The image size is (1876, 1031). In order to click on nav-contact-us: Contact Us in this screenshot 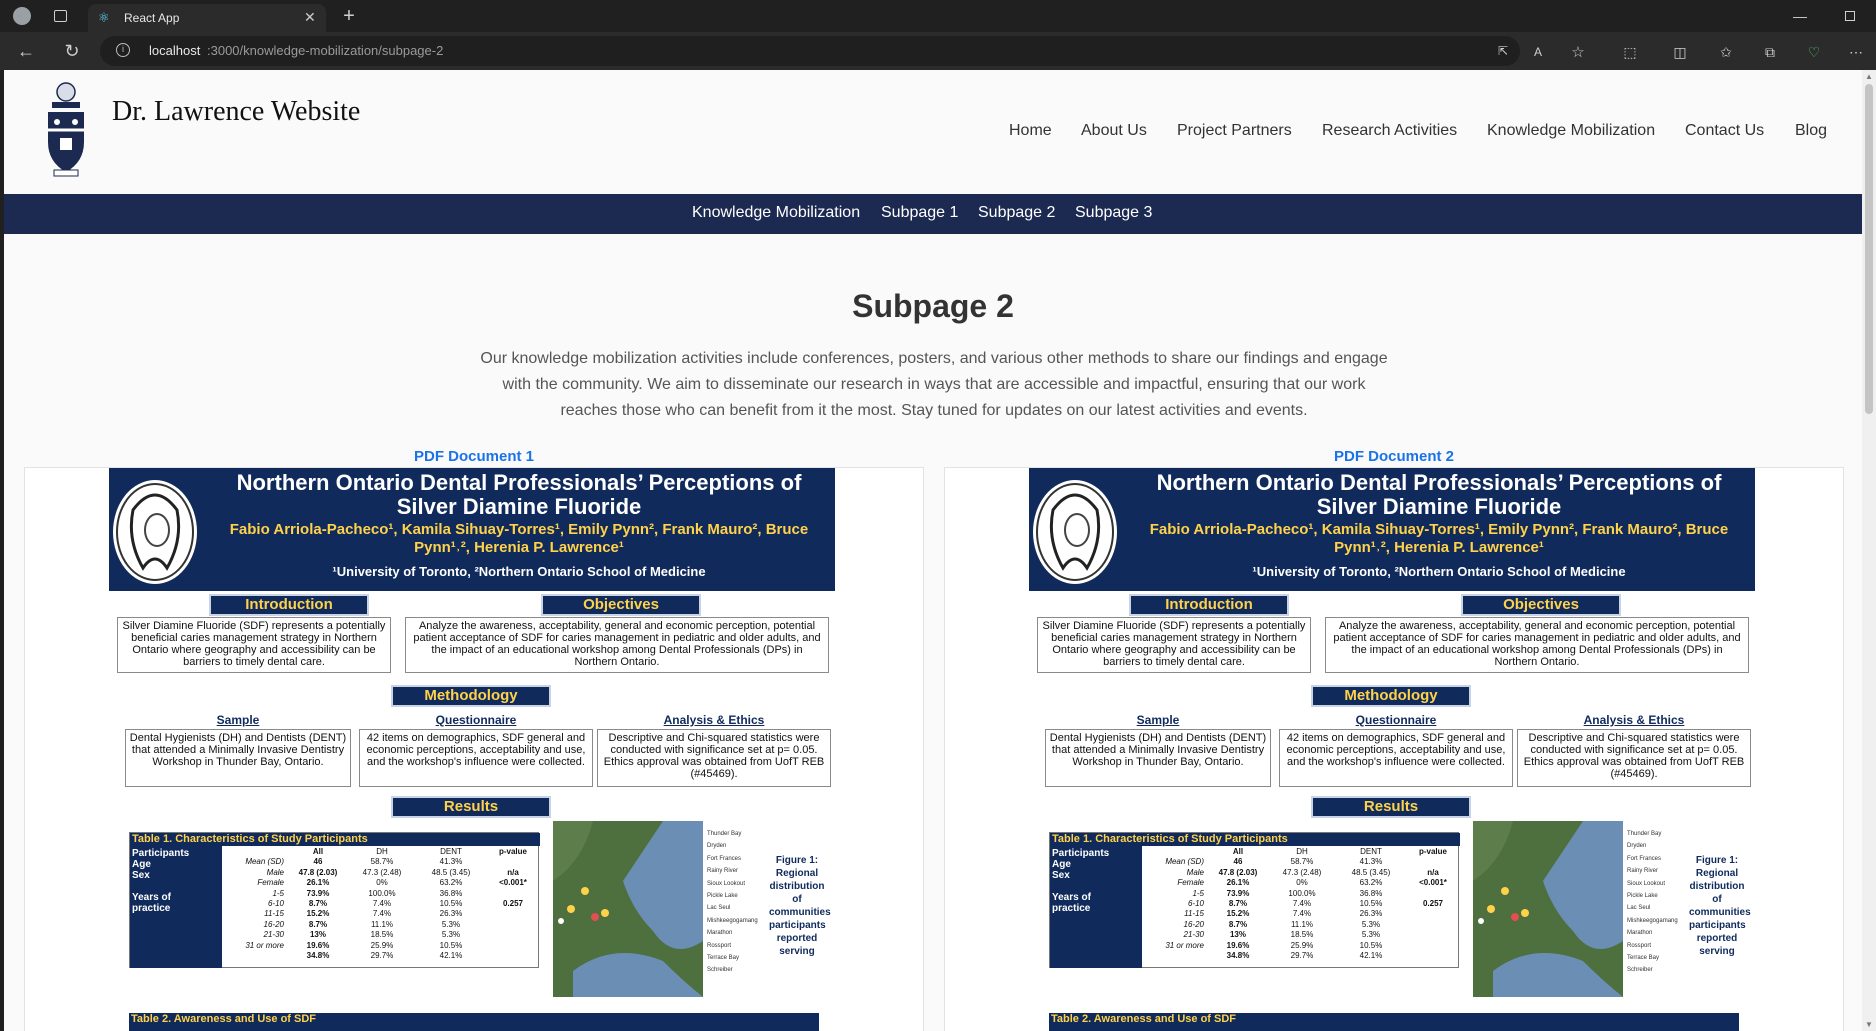, I will do `click(1724, 131)`.